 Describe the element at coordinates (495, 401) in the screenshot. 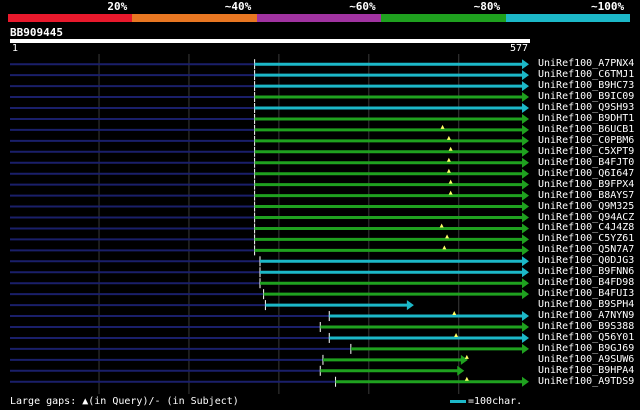

I see `scale-legend-label: =100char.` at that location.